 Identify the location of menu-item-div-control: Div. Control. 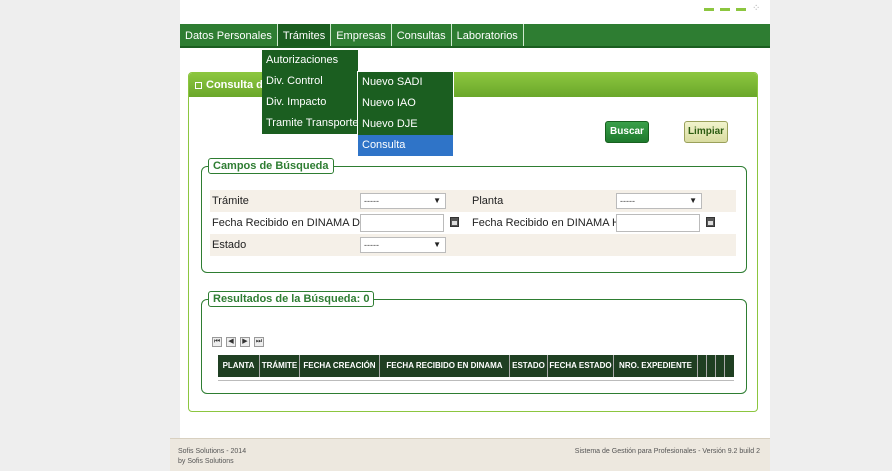
(310, 81).